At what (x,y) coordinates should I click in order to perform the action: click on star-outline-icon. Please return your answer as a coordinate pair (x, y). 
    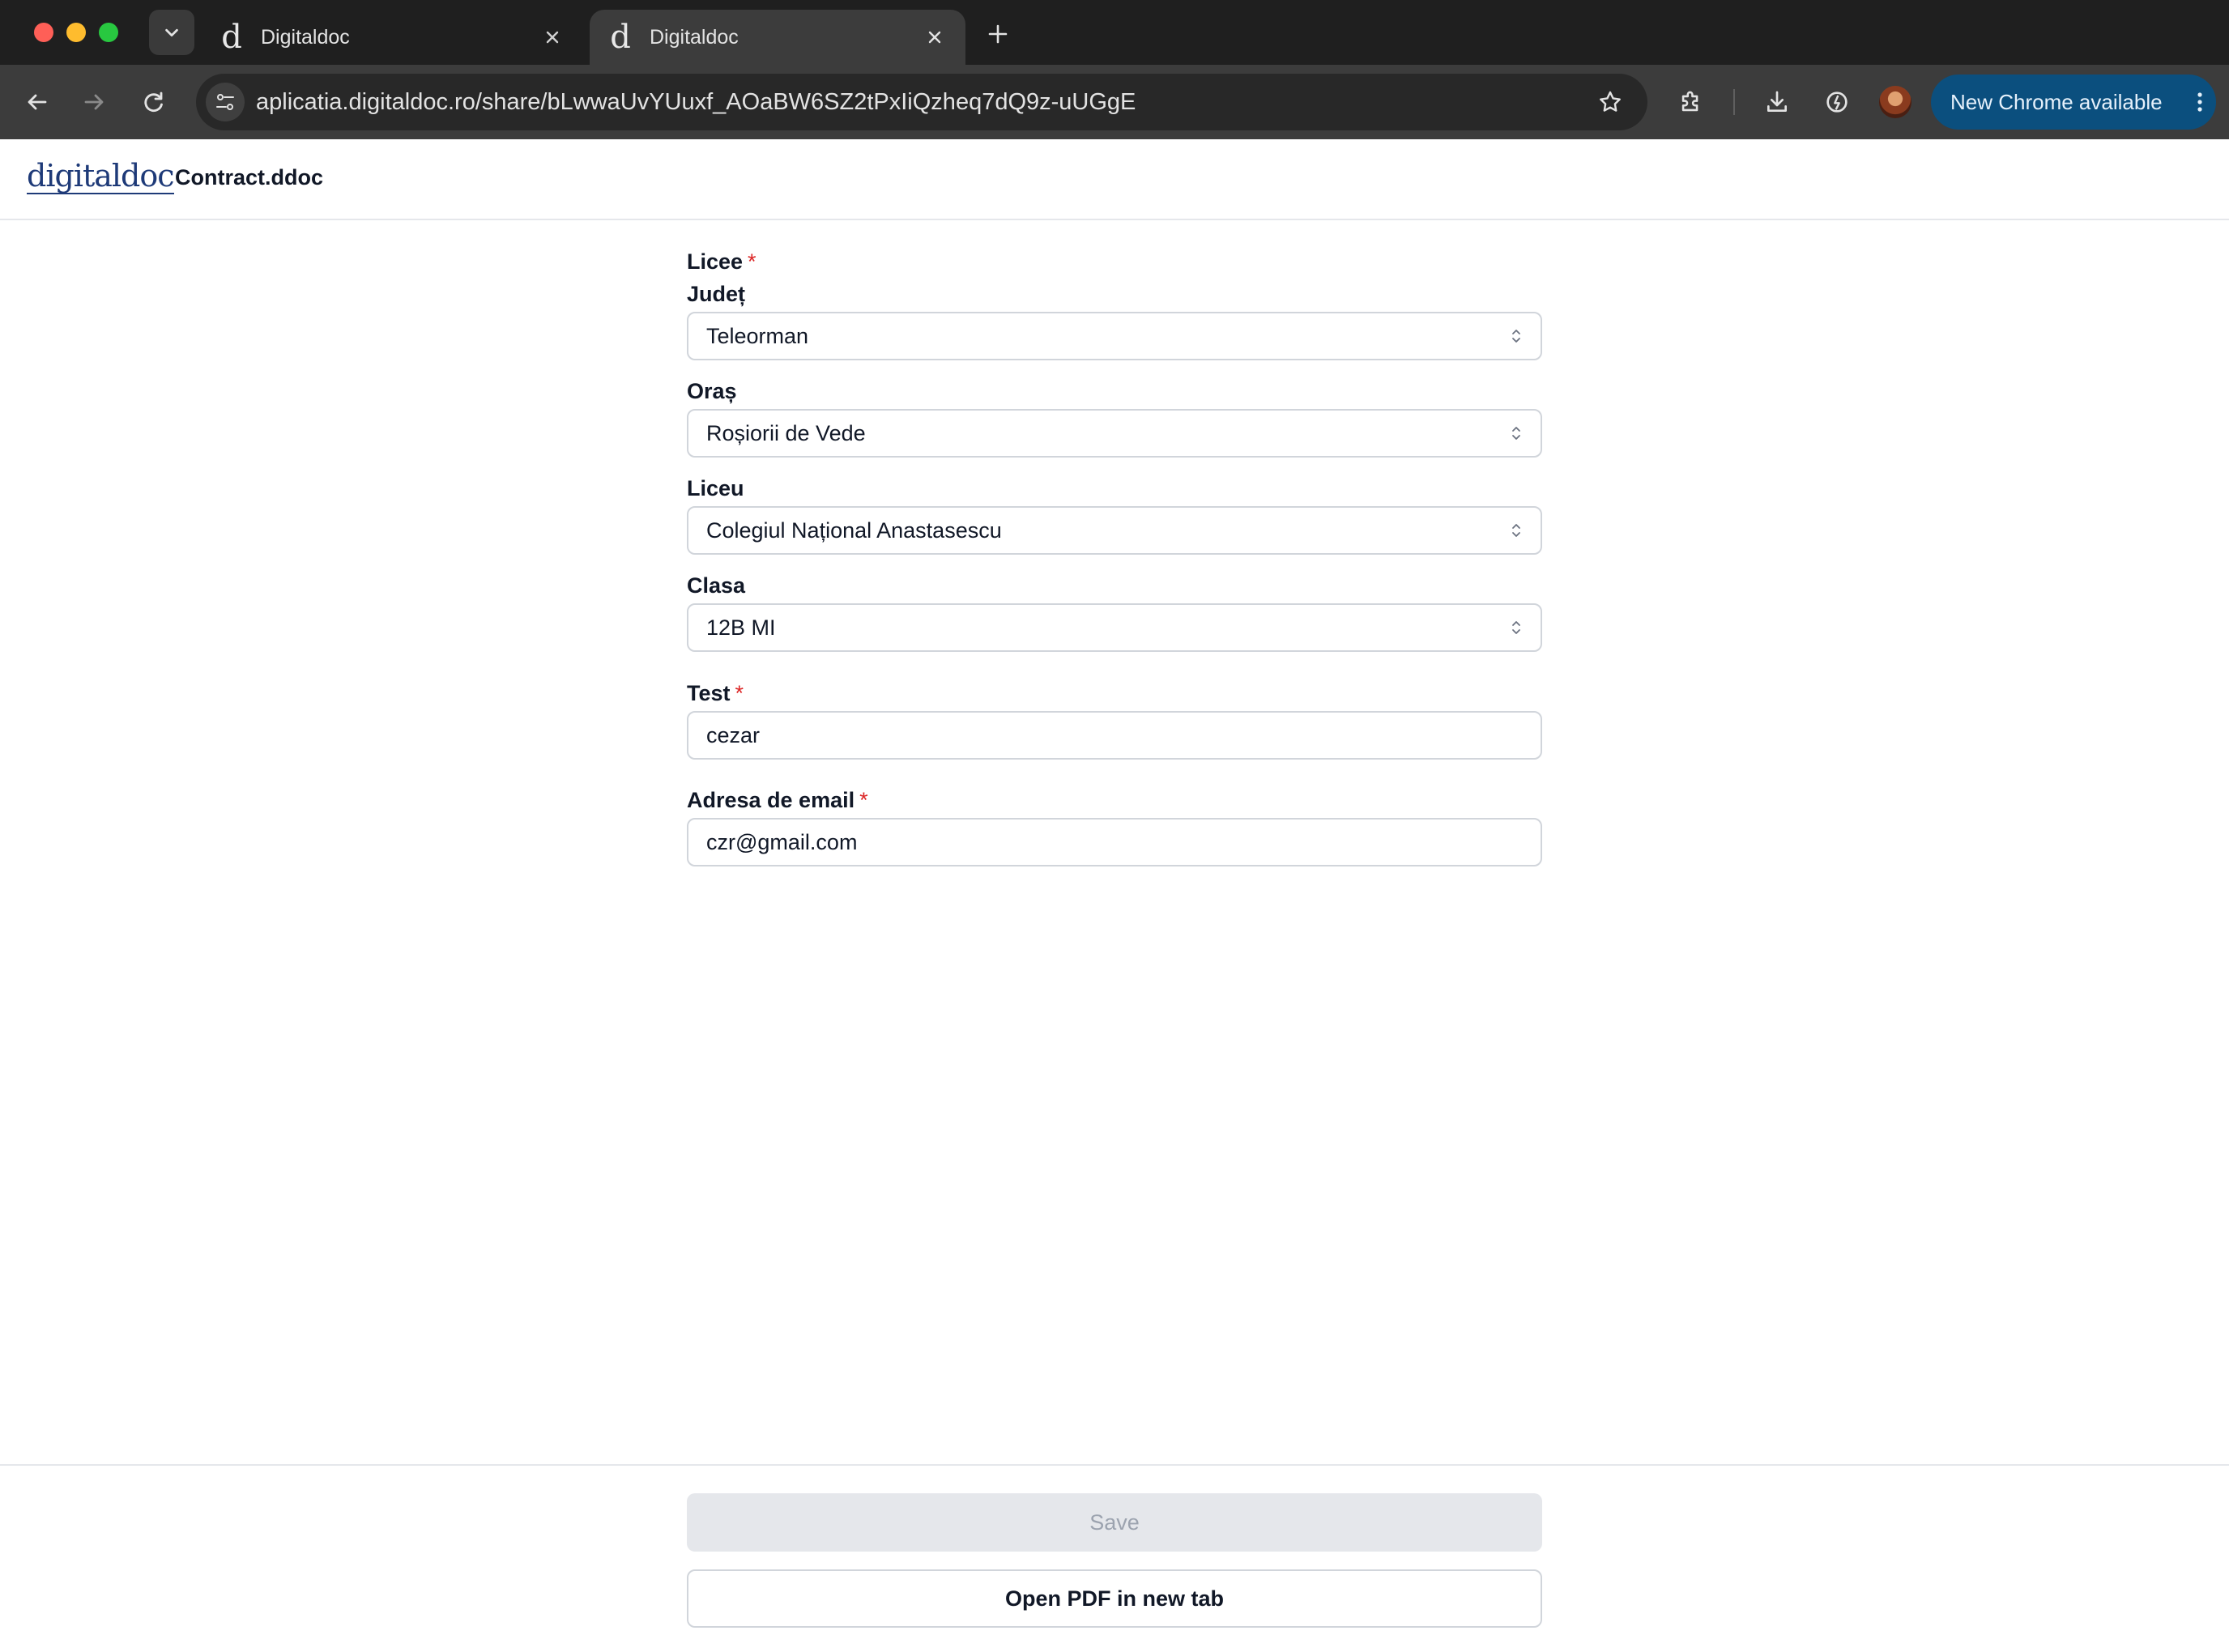
    Looking at the image, I should click on (1611, 101).